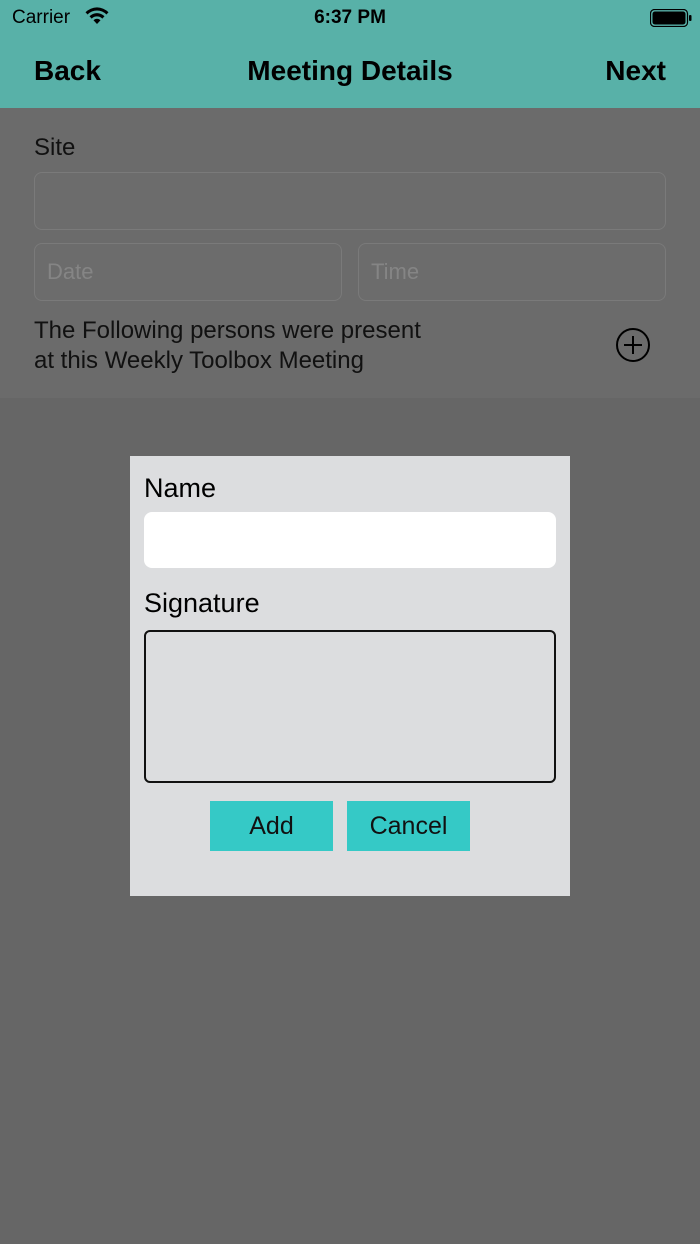  Describe the element at coordinates (408, 826) in the screenshot. I see `cancel-button: Cancel` at that location.